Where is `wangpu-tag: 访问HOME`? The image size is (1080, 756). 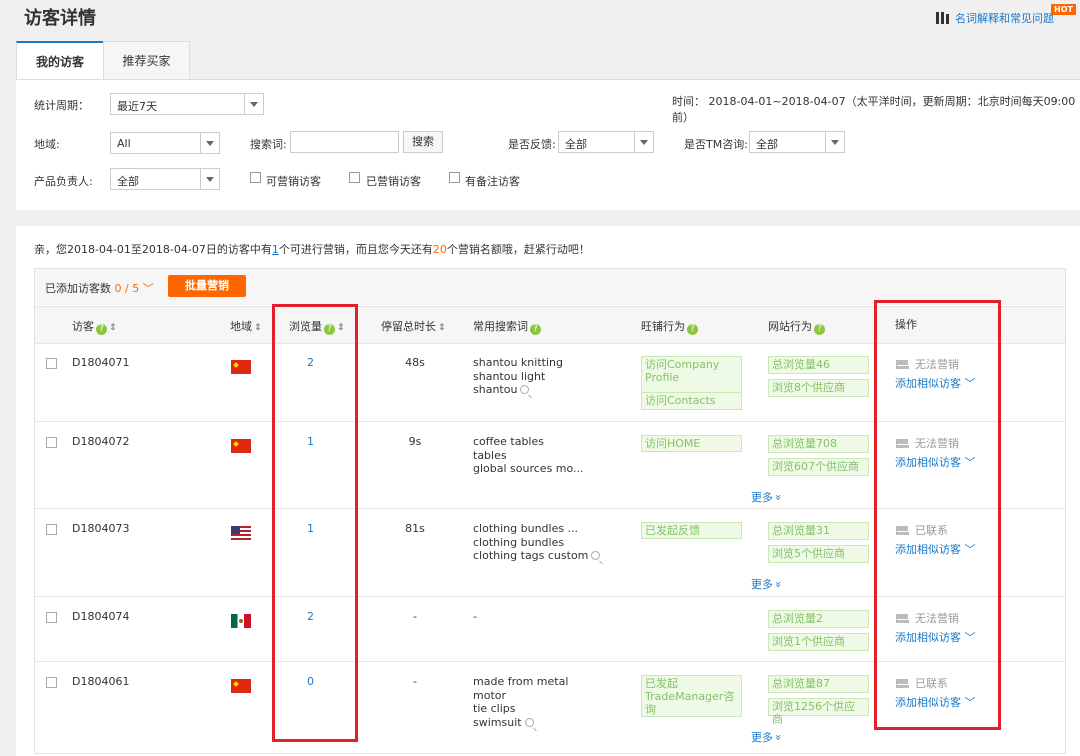 wangpu-tag: 访问HOME is located at coordinates (691, 443).